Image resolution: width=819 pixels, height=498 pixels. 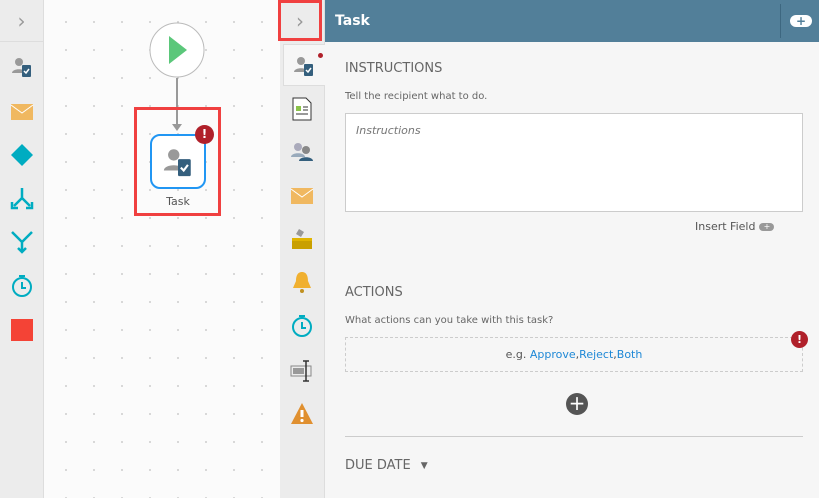 What do you see at coordinates (178, 201) in the screenshot?
I see `task-node-label: Task` at bounding box center [178, 201].